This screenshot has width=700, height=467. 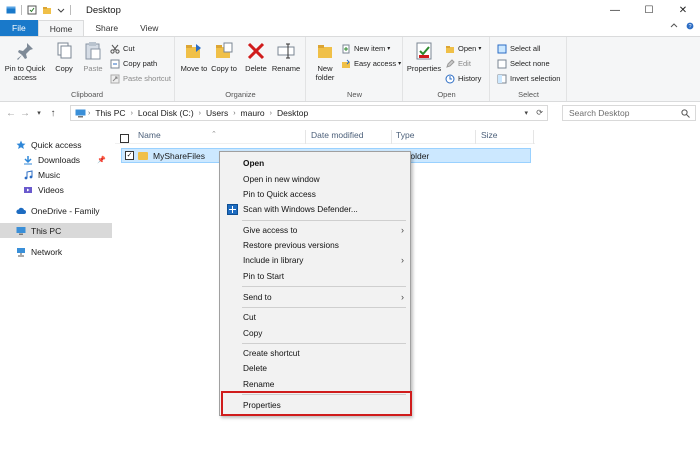 I want to click on row-type: folder, so click(x=419, y=155).